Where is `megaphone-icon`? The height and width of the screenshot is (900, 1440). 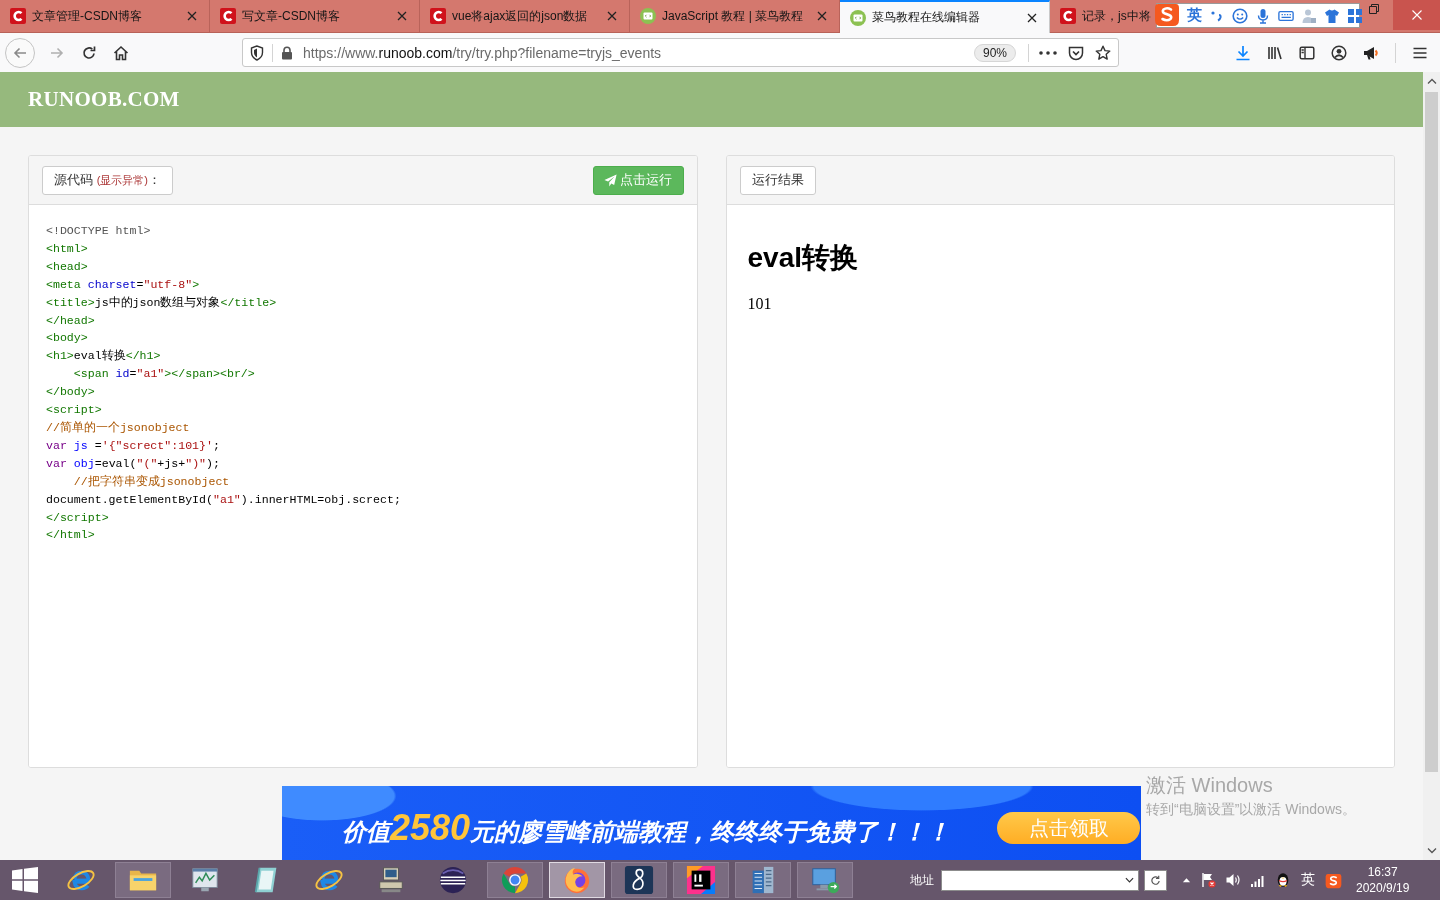 megaphone-icon is located at coordinates (1371, 52).